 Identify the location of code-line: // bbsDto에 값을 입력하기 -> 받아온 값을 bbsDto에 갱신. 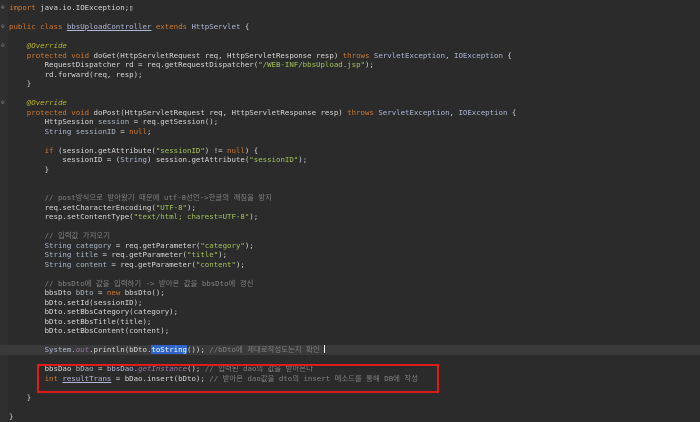
(350, 284).